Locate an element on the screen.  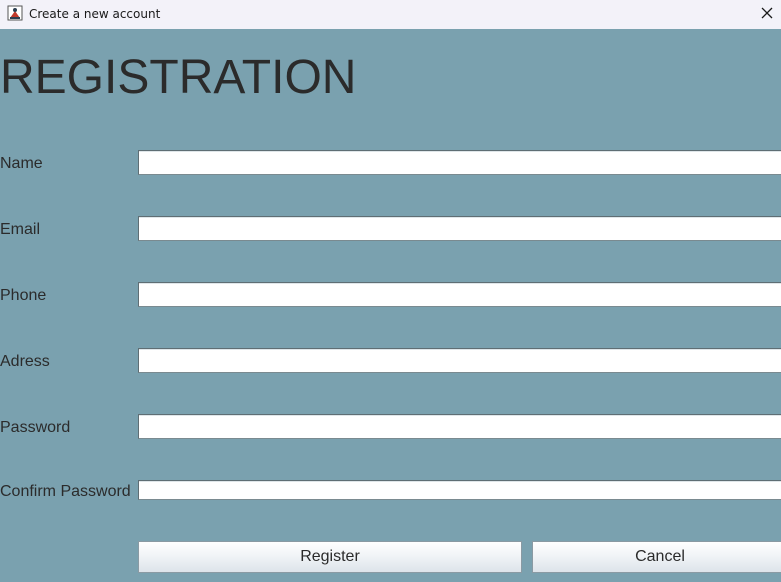
register-button: Register is located at coordinates (330, 557).